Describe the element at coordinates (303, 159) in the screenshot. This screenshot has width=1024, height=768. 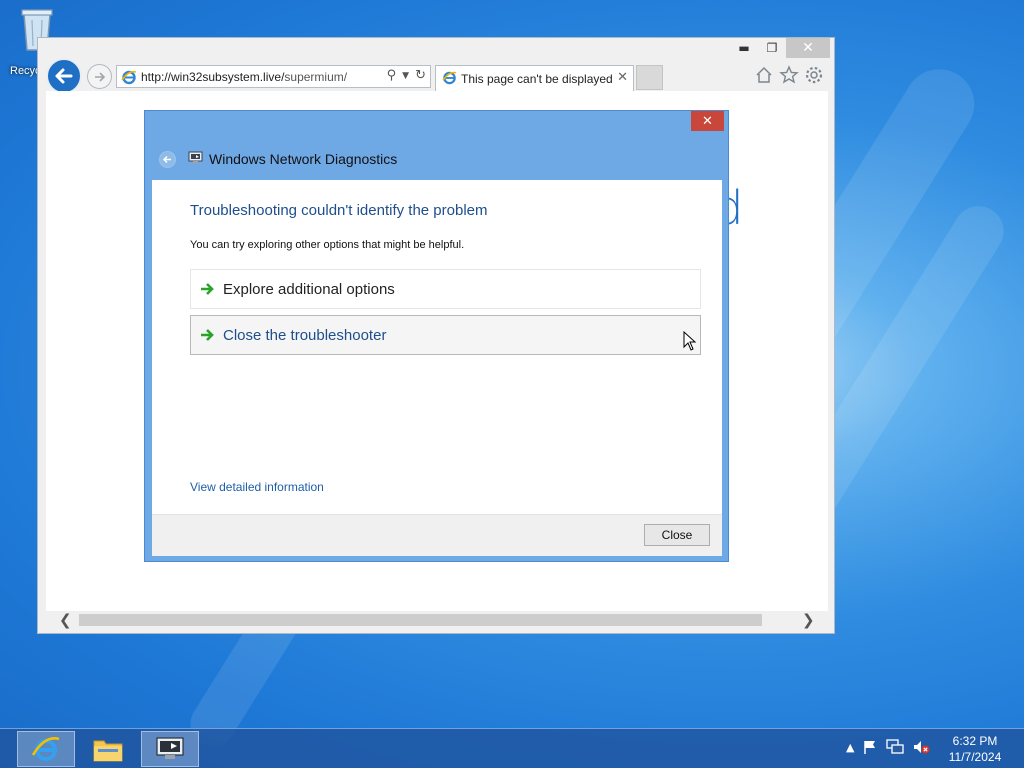
I see `dialog-title: Windows Network Diagnostics` at that location.